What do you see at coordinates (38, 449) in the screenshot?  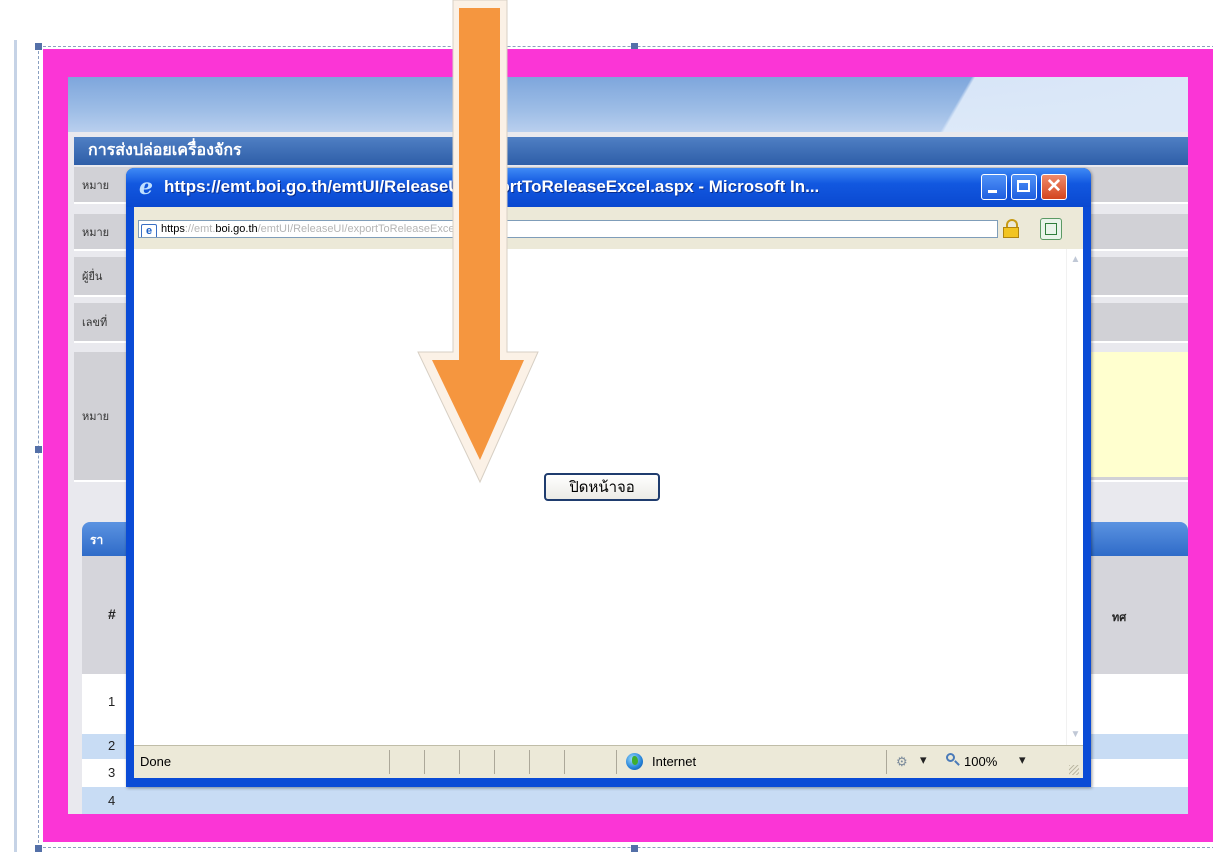 I see `resize-handle-middle-left` at bounding box center [38, 449].